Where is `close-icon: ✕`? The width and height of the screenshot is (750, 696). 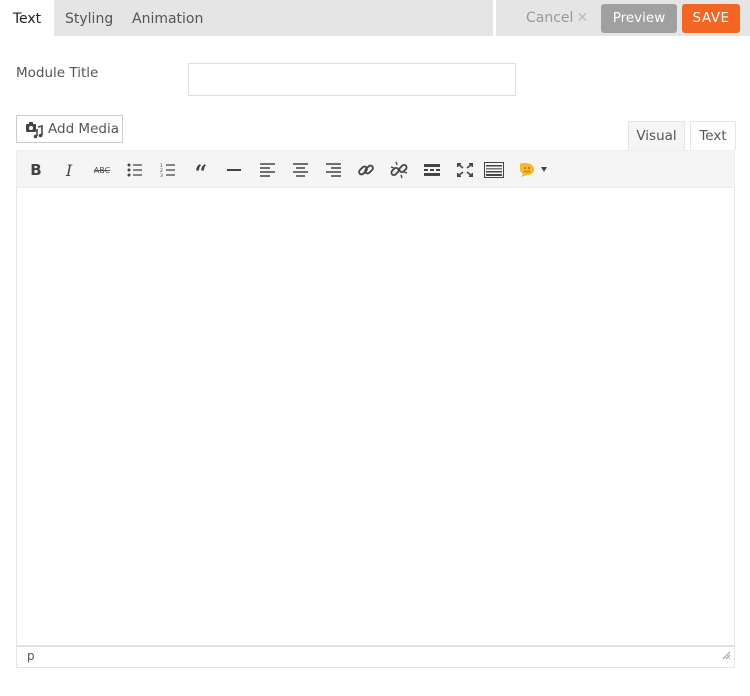
close-icon: ✕ is located at coordinates (582, 18).